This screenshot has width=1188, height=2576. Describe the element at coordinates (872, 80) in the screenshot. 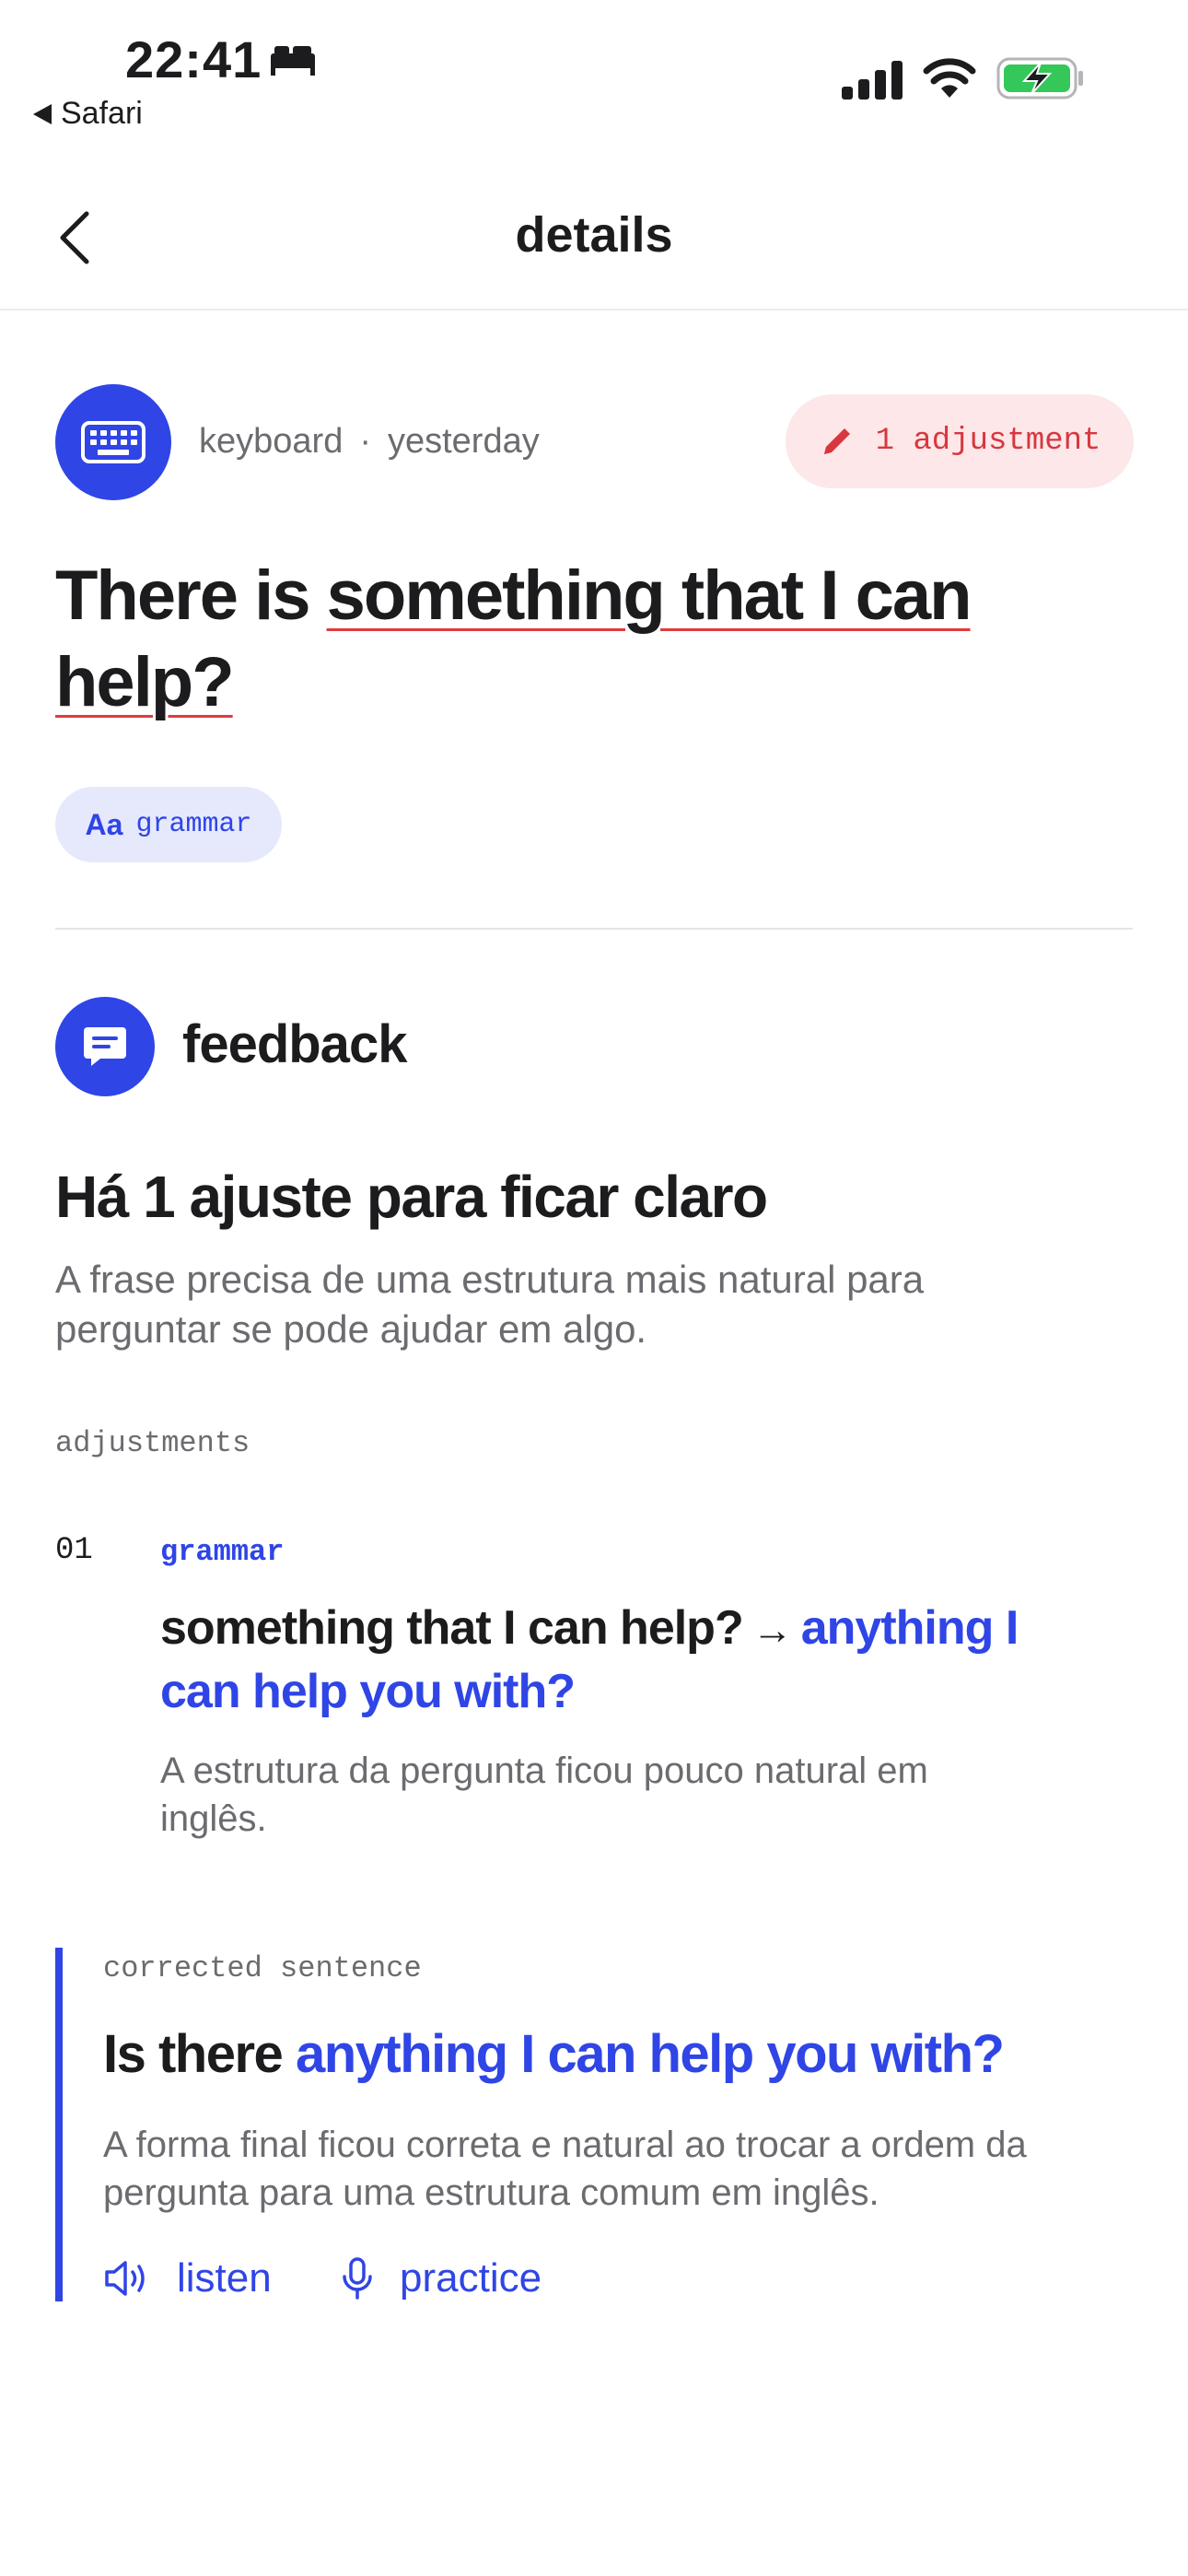

I see `signal-icon` at that location.